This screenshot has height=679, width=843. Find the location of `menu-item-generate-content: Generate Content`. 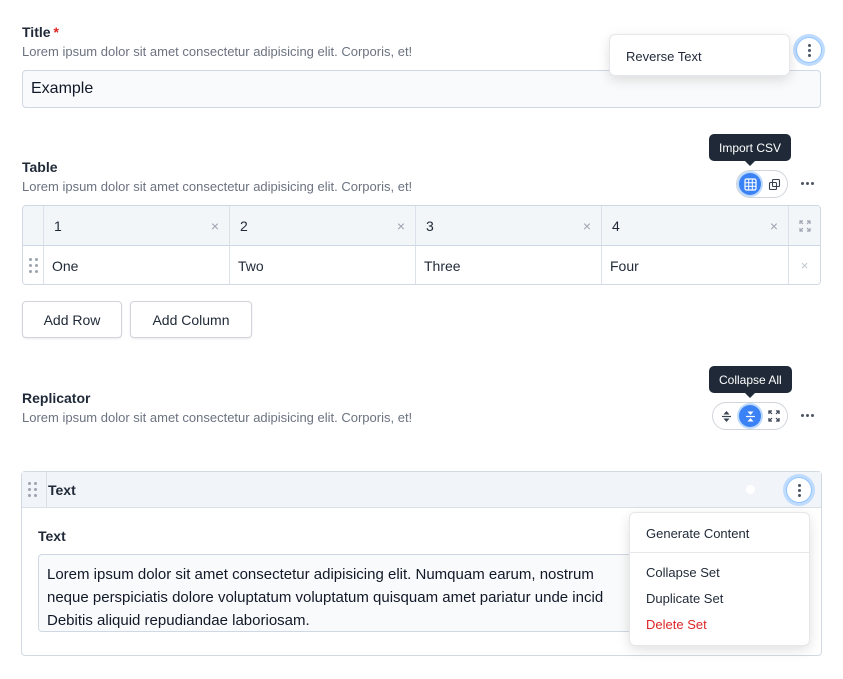

menu-item-generate-content: Generate Content is located at coordinates (719, 533).